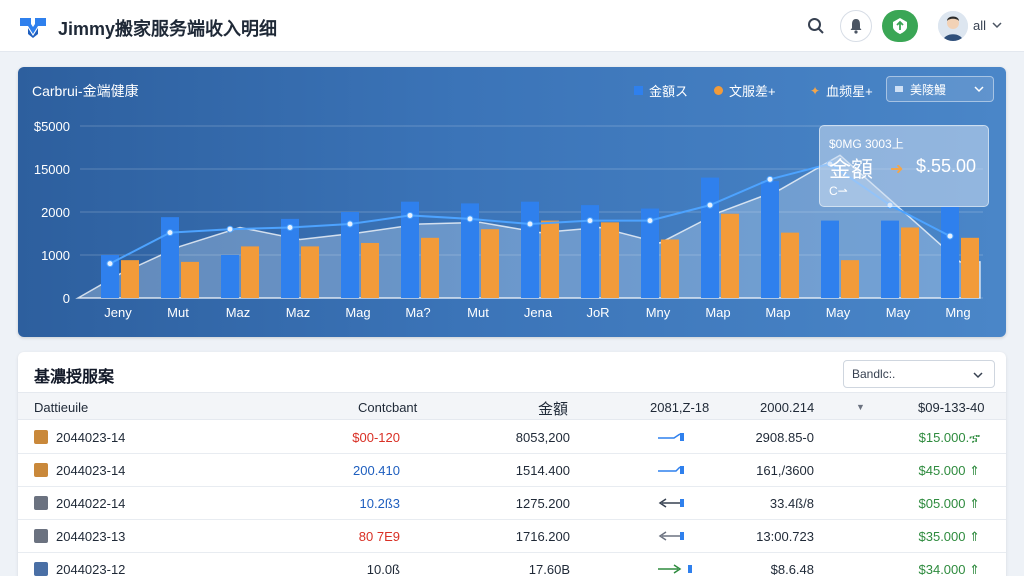  I want to click on column-header: 金額, so click(553, 408).